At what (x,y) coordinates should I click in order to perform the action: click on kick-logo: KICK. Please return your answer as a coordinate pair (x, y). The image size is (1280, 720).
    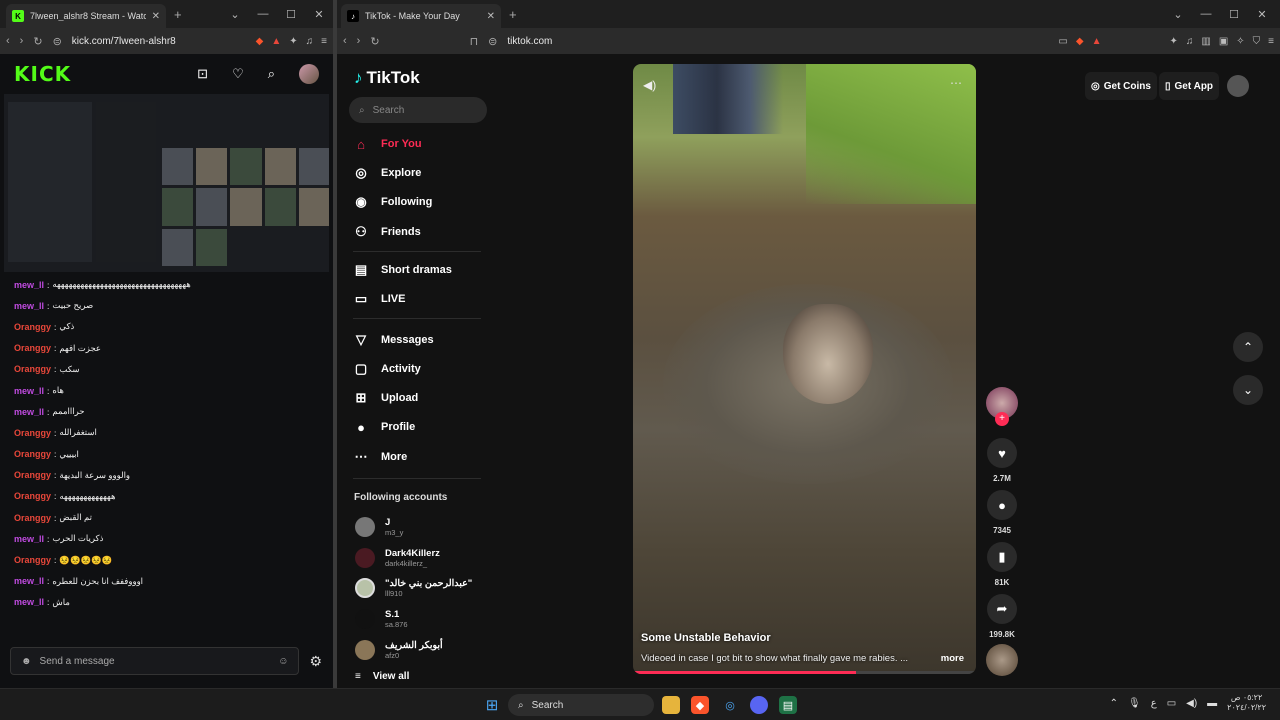
    Looking at the image, I should click on (42, 74).